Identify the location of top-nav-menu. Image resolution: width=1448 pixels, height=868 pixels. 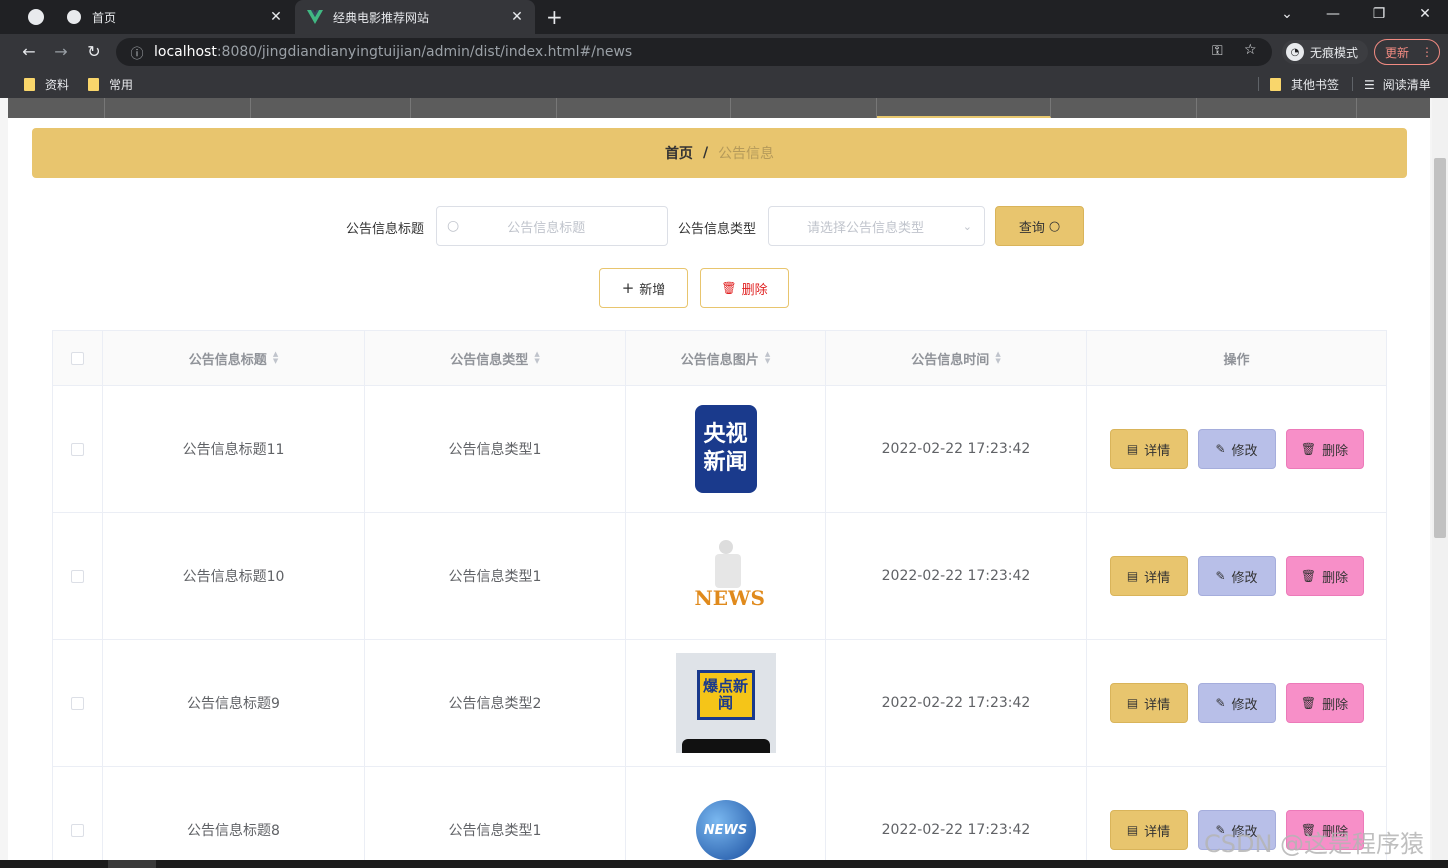
(719, 108).